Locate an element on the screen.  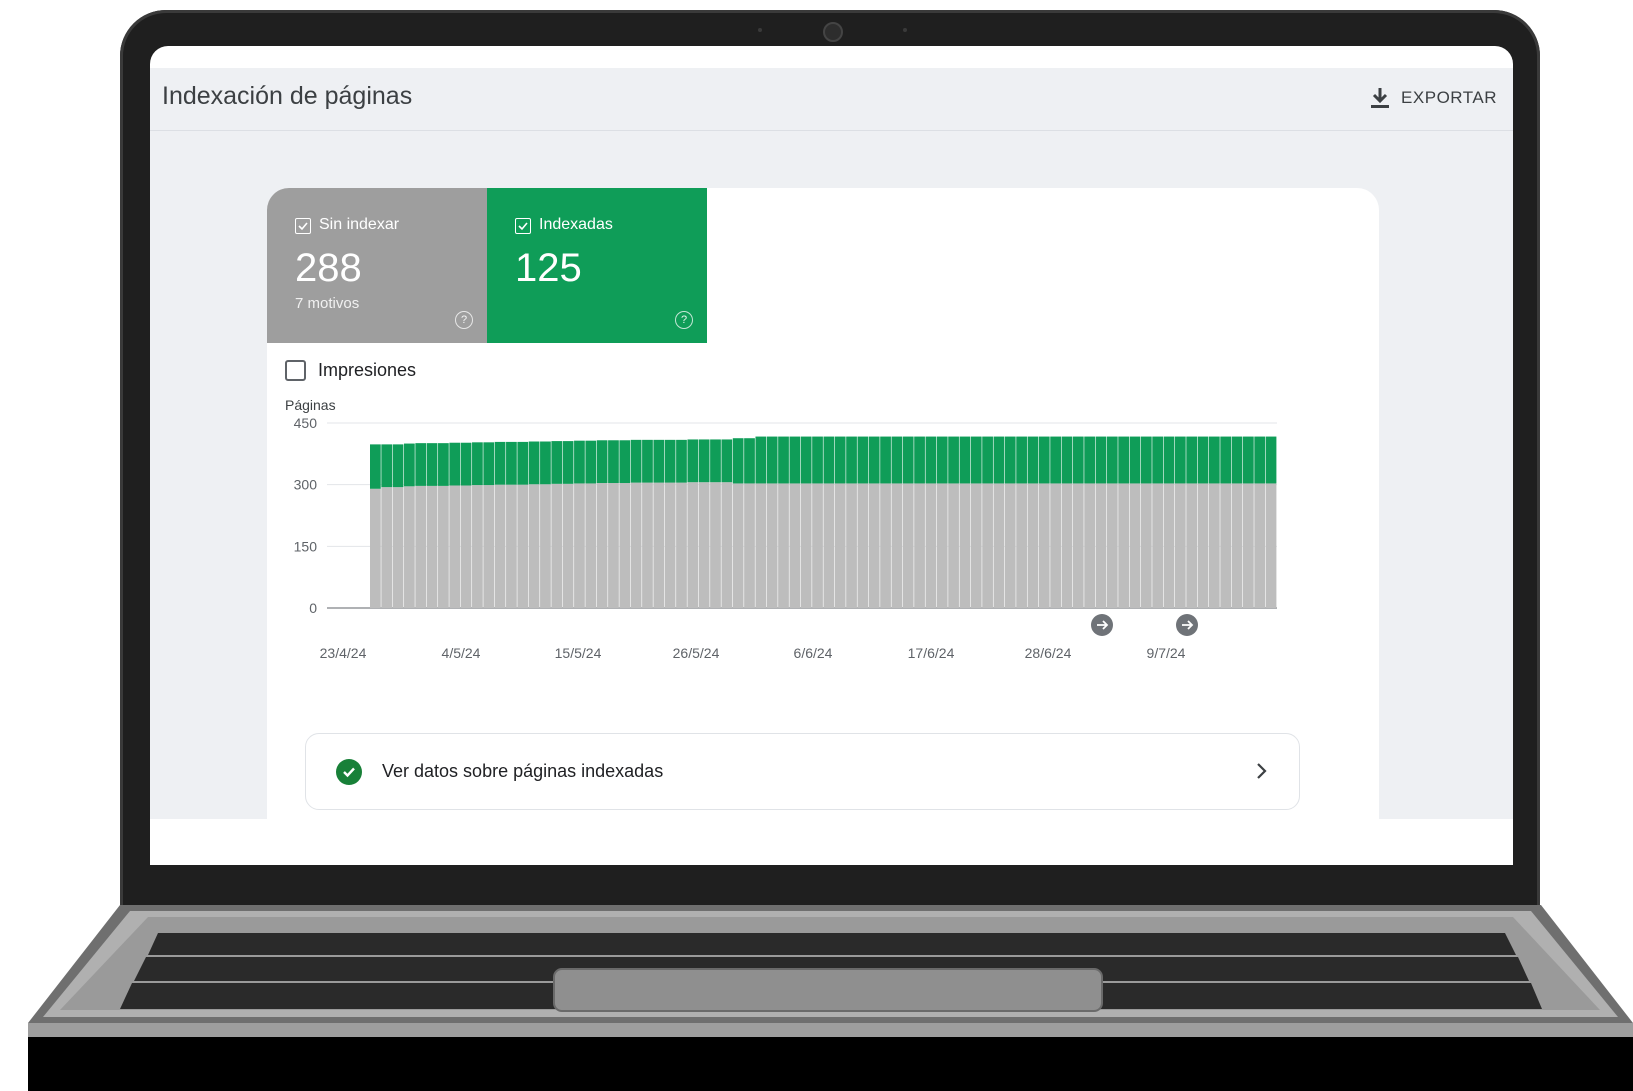
tile-label: Sin indexar is located at coordinates (359, 224).